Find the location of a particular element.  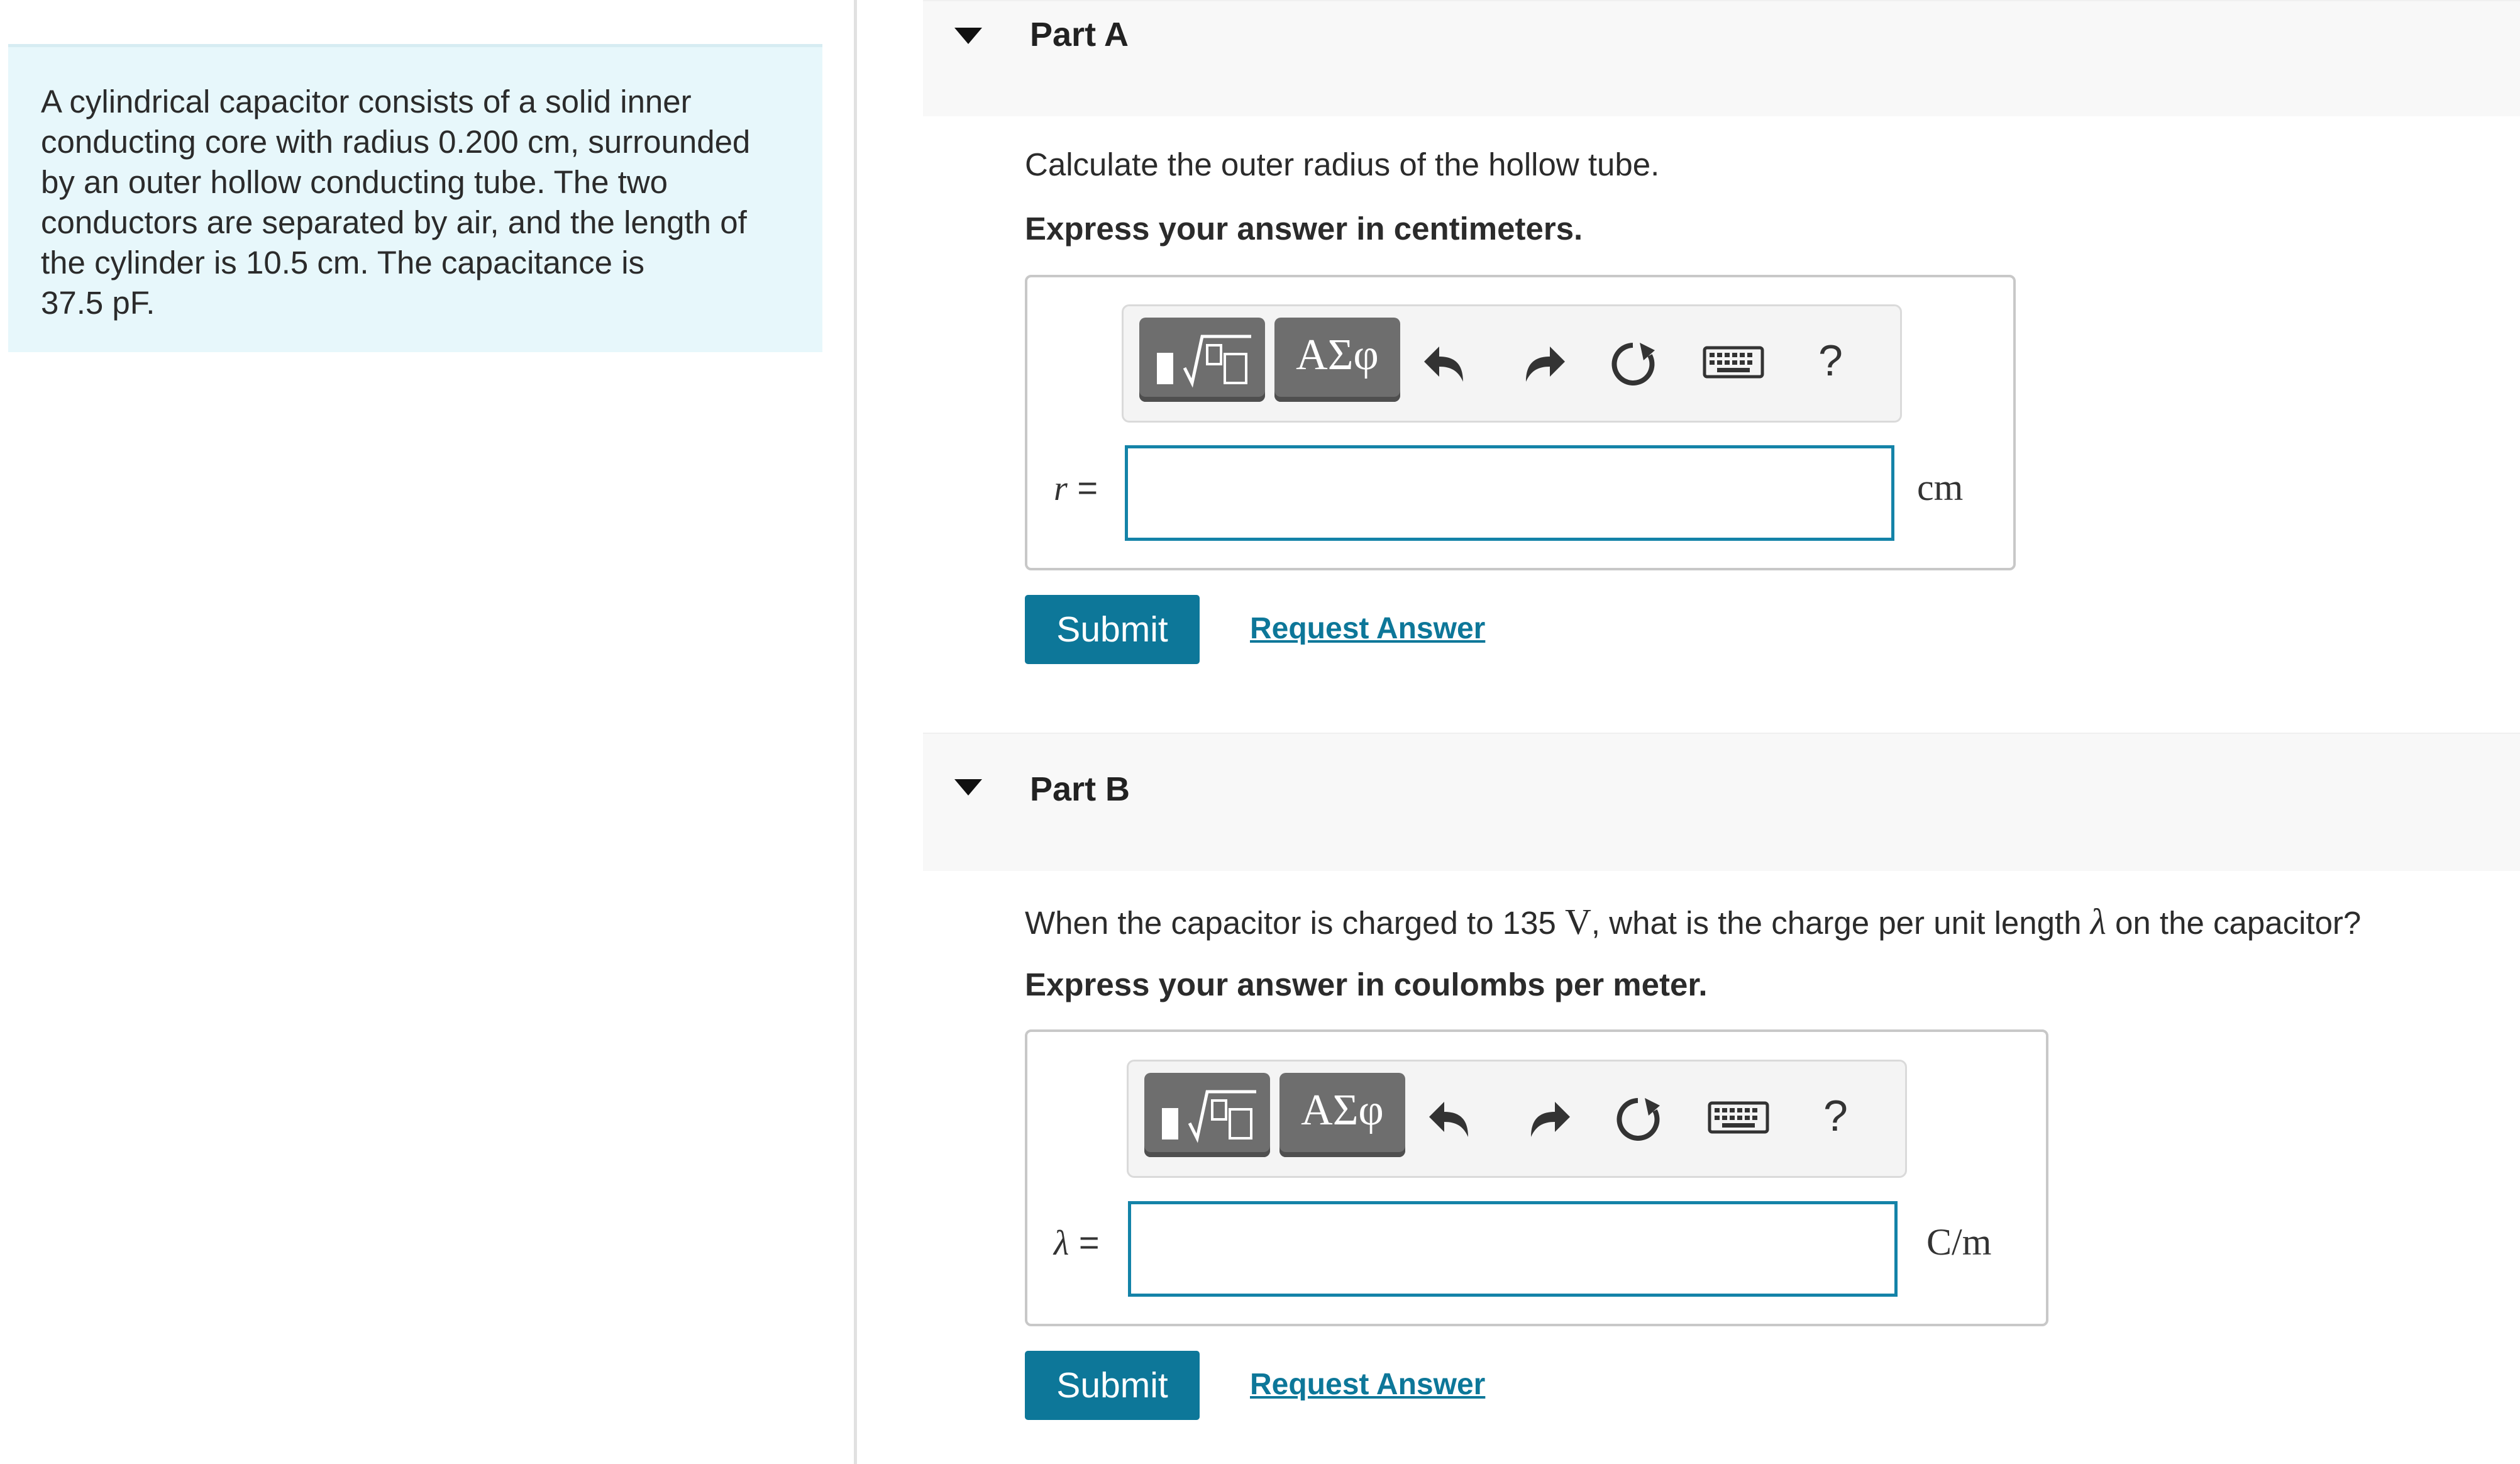

part-a-request-answer-link: Request Answer is located at coordinates (1367, 628).